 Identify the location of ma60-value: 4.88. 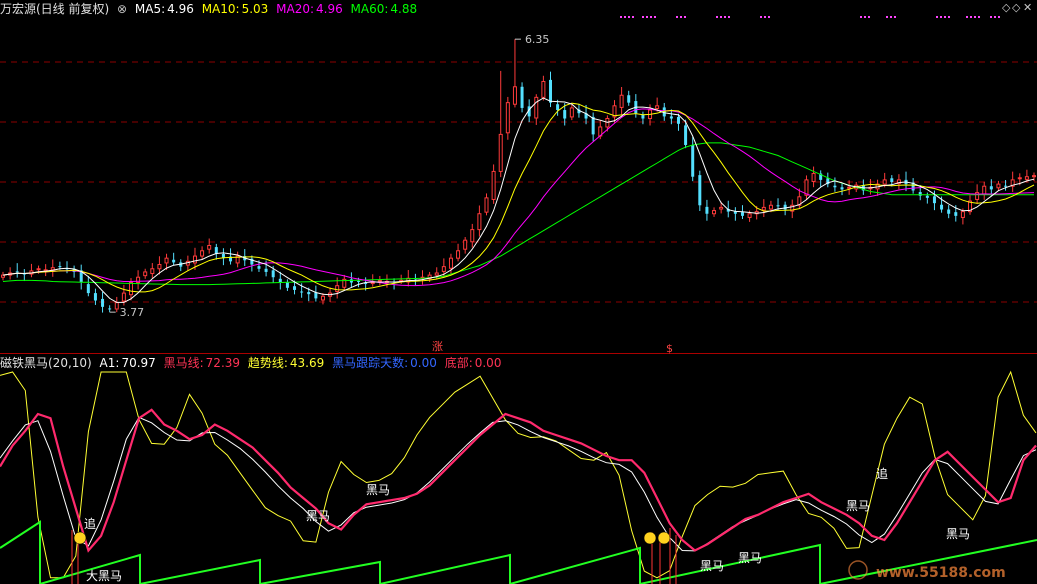
(404, 9).